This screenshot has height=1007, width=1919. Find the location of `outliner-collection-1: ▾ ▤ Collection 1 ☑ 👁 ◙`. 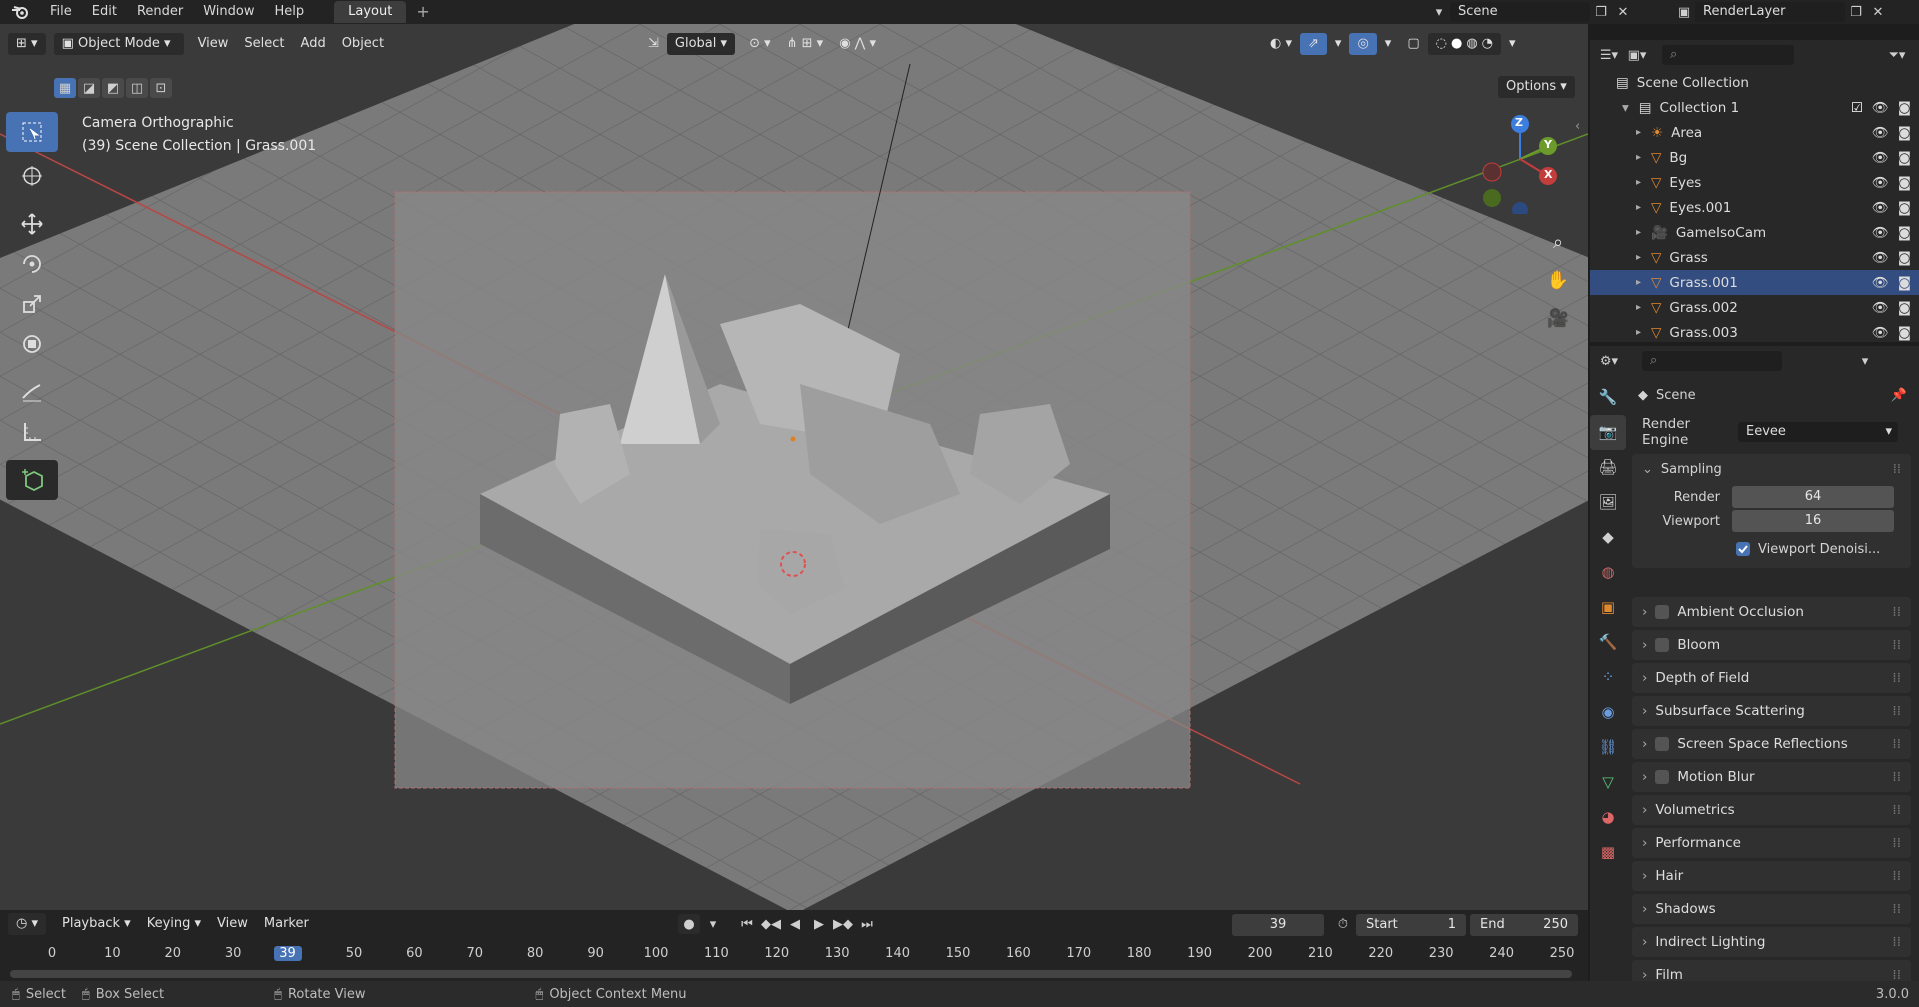

outliner-collection-1: ▾ ▤ Collection 1 ☑ 👁 ◙ is located at coordinates (1754, 107).